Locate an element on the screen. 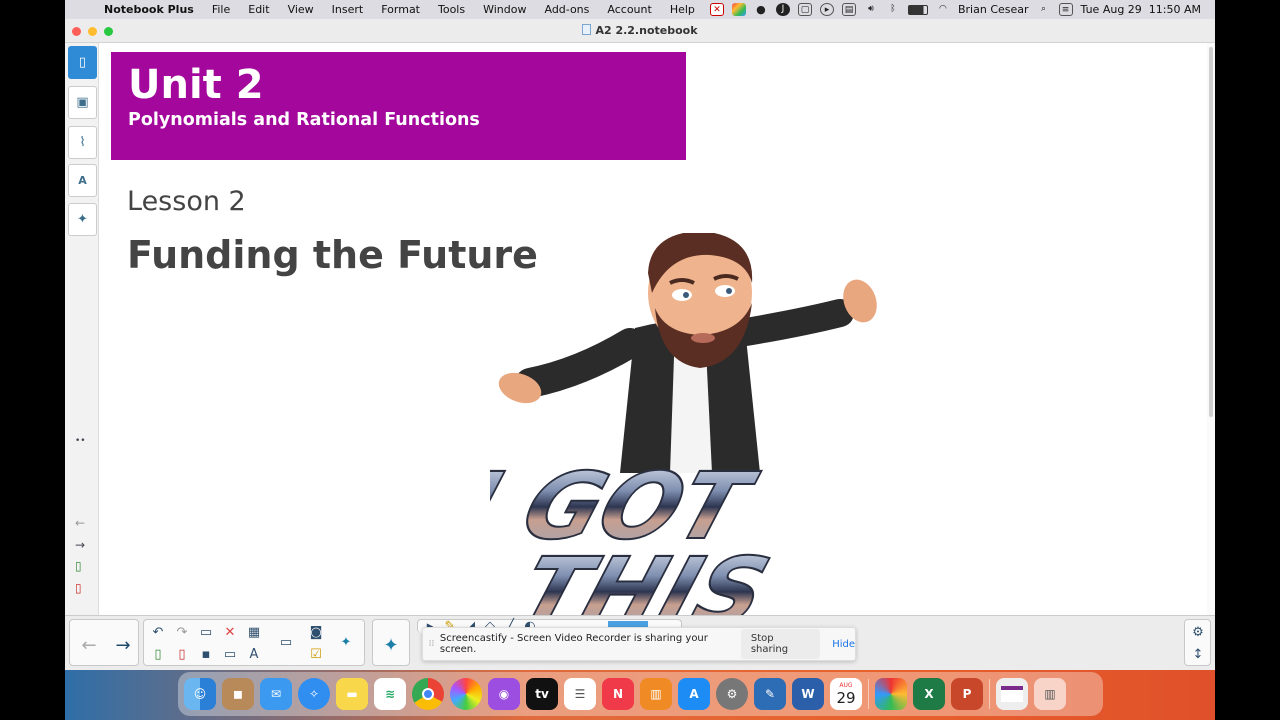 This screenshot has width=1280, height=720. properties-tab: A is located at coordinates (82, 180).